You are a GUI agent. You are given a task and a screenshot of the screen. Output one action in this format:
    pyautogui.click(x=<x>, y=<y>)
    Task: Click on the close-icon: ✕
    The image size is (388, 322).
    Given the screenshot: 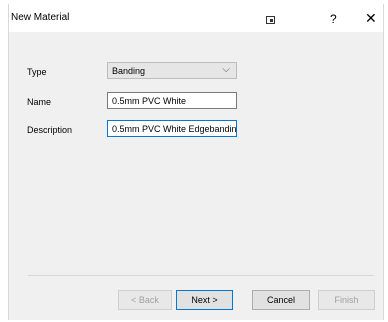 What is the action you would take?
    pyautogui.click(x=371, y=18)
    